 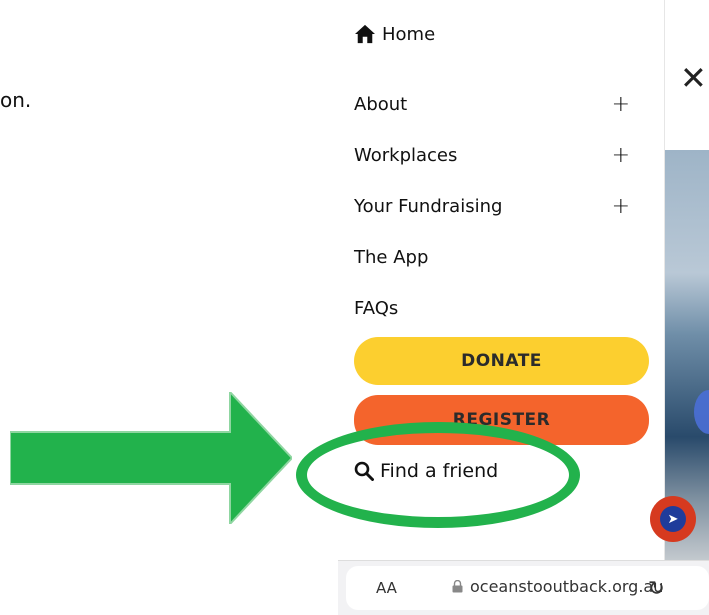 I want to click on donate-button: DONATE, so click(x=501, y=361).